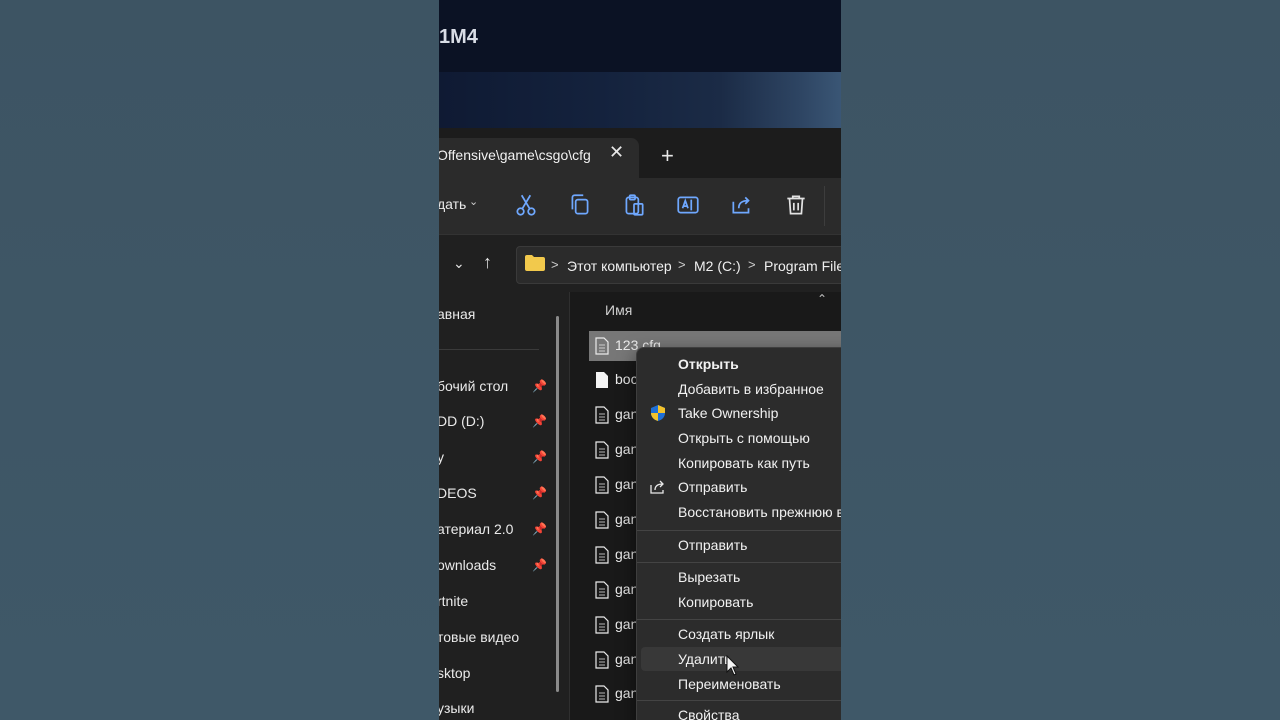 The height and width of the screenshot is (720, 1280). I want to click on folder-icon, so click(535, 263).